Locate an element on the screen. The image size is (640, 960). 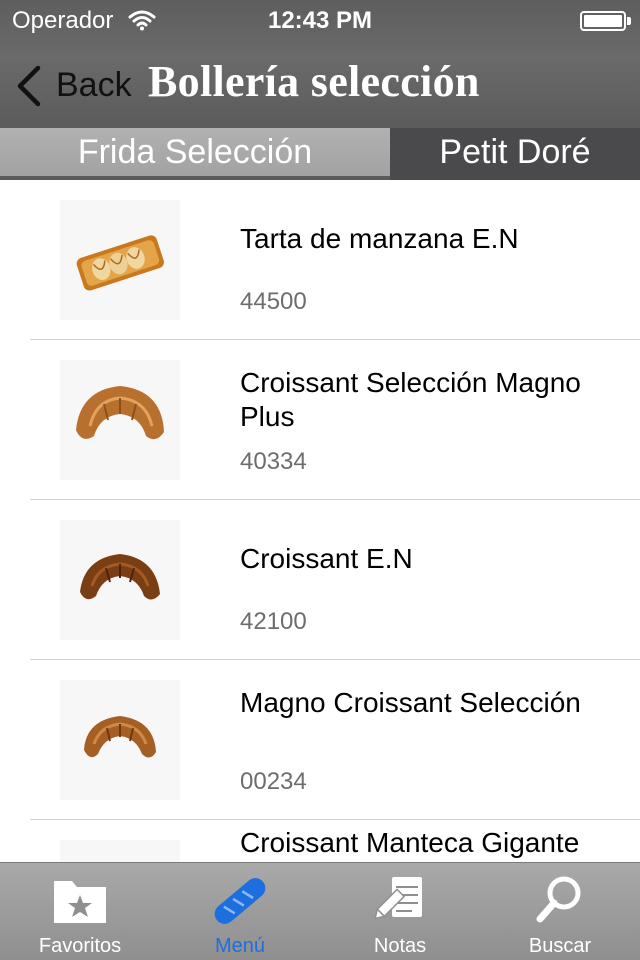
tab-label: Menú is located at coordinates (240, 946).